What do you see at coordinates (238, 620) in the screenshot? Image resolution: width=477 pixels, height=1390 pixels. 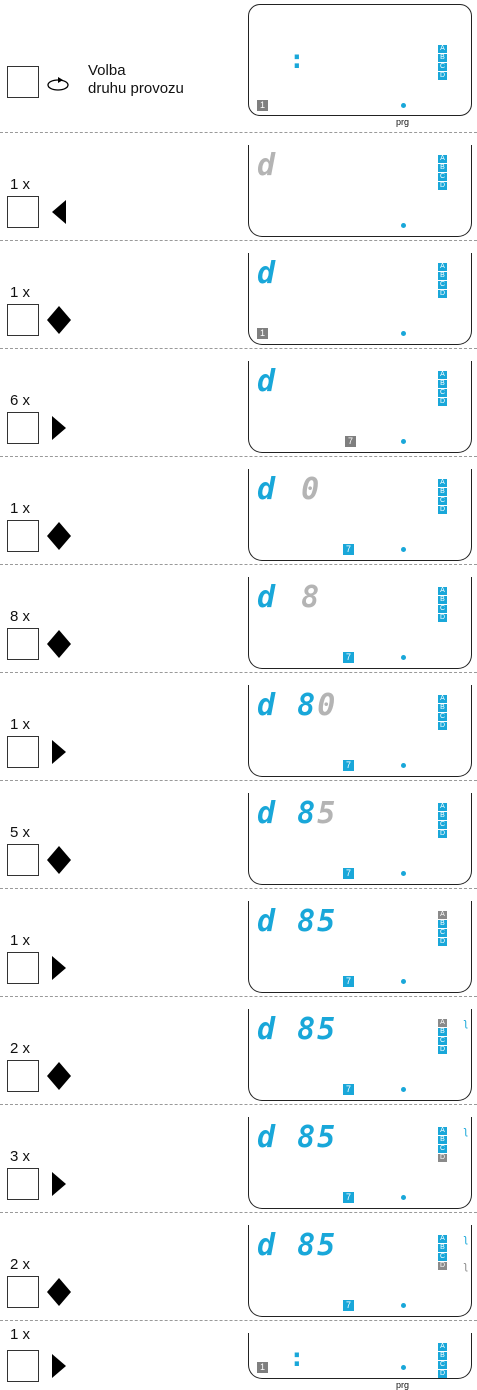 I see `step-row: 8 x d8 ABCD 7` at bounding box center [238, 620].